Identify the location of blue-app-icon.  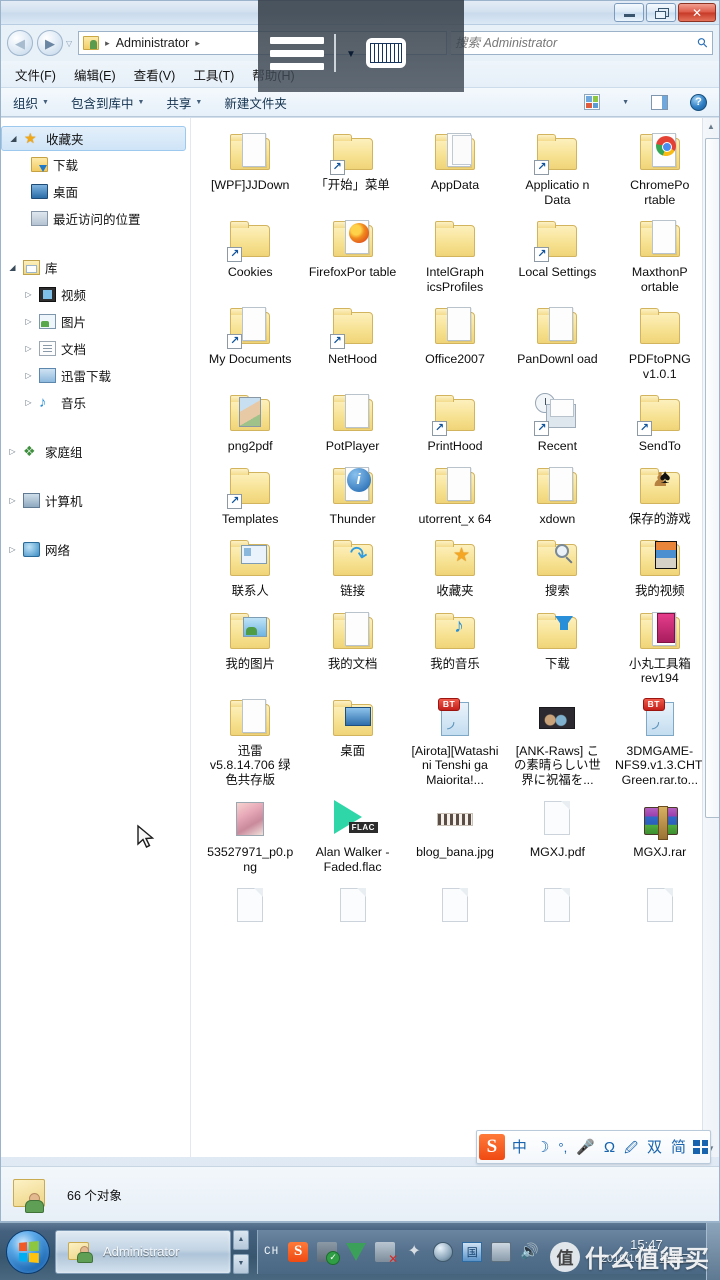
(472, 1251).